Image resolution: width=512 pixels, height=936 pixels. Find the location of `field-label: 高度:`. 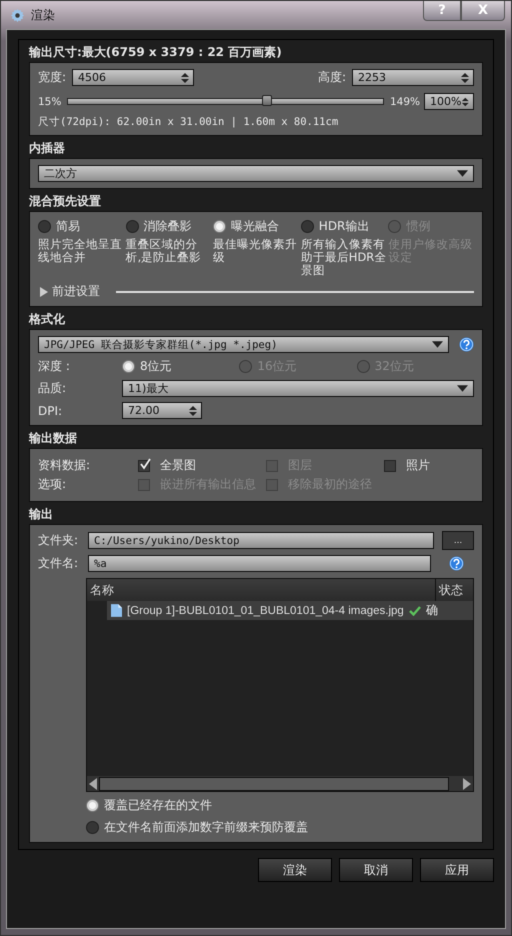

field-label: 高度: is located at coordinates (332, 77).